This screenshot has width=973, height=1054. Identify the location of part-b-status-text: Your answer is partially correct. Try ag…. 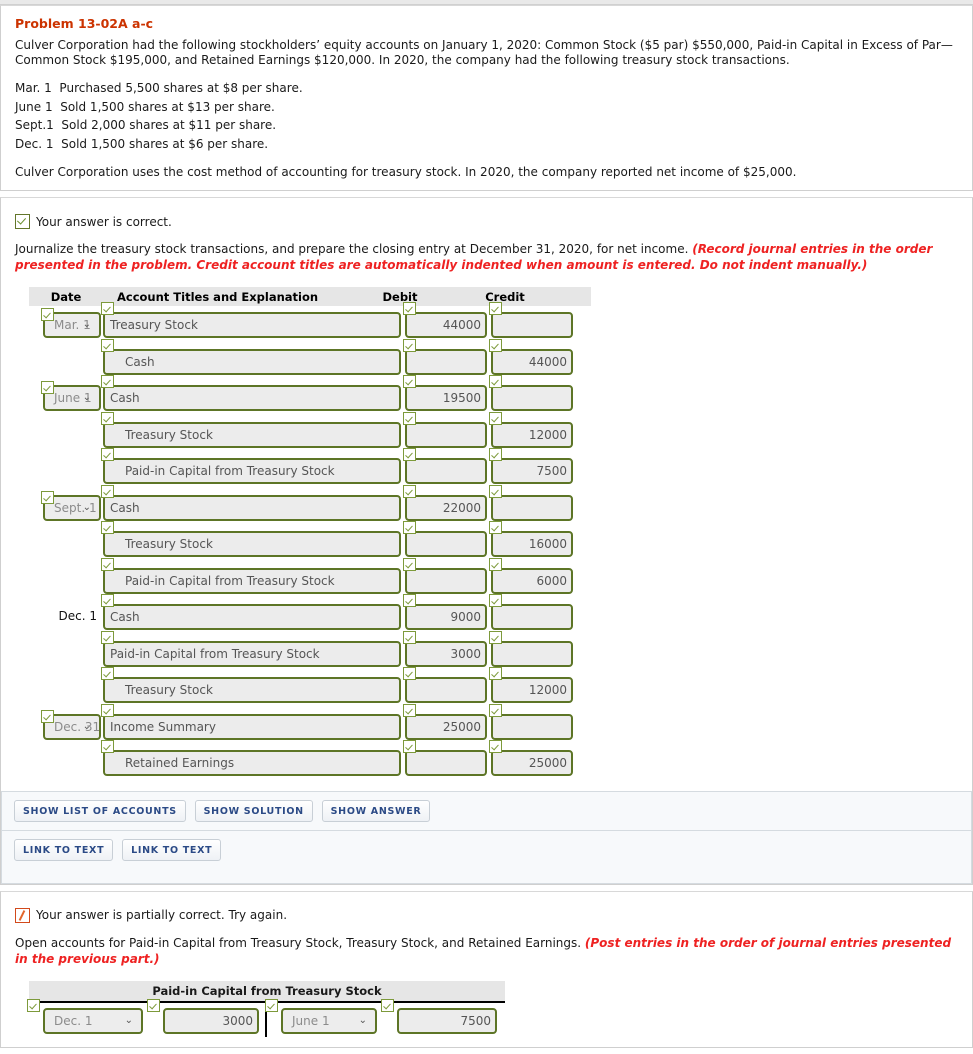
(162, 915).